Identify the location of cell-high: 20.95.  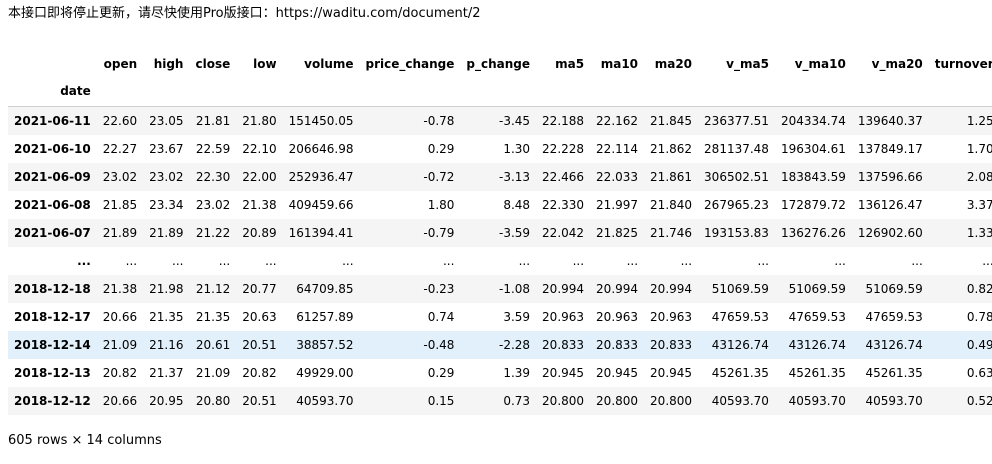
(166, 401).